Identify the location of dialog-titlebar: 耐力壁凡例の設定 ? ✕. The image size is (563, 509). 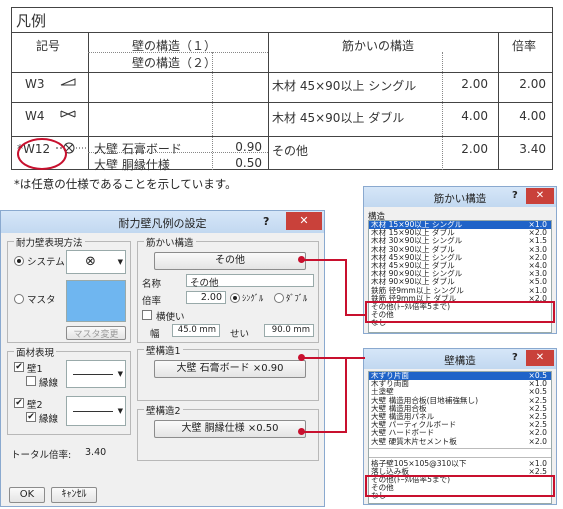
(162, 222).